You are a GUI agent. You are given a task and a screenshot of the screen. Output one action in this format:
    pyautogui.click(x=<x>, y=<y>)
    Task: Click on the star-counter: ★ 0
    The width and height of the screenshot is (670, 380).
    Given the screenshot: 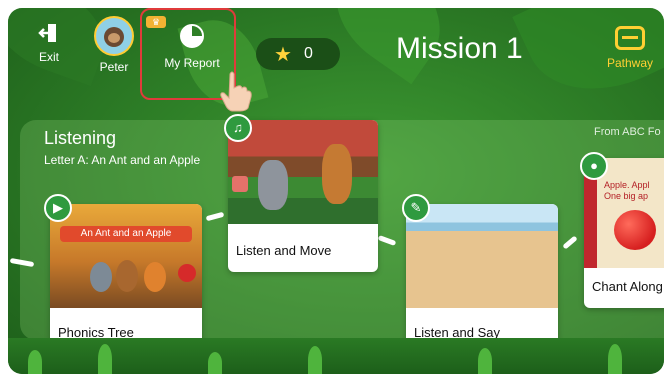 What is the action you would take?
    pyautogui.click(x=298, y=54)
    